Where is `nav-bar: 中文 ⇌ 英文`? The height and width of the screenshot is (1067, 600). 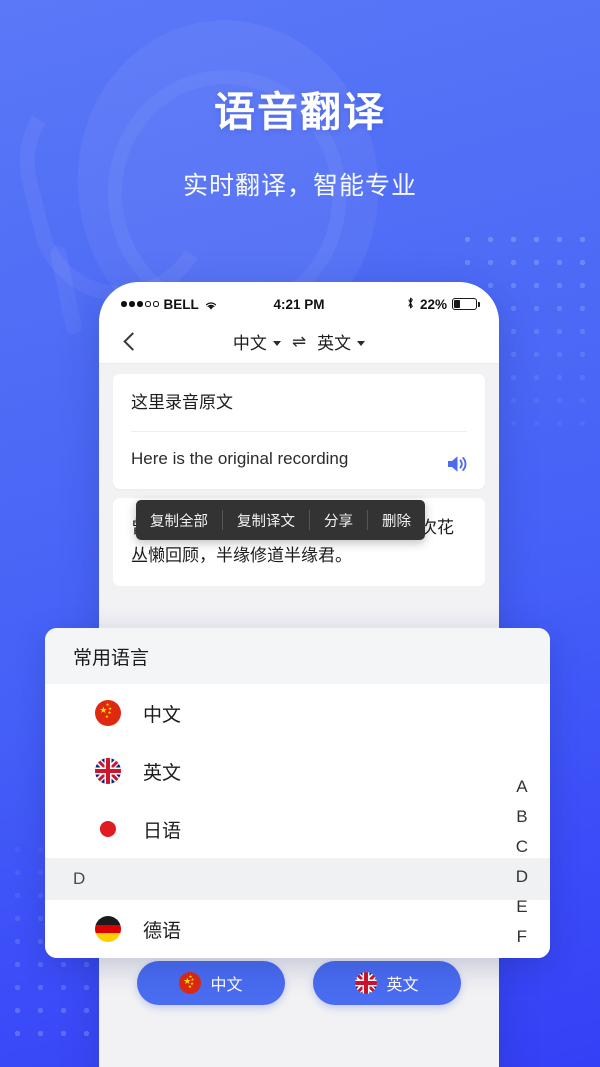
nav-bar: 中文 ⇌ 英文 is located at coordinates (299, 342).